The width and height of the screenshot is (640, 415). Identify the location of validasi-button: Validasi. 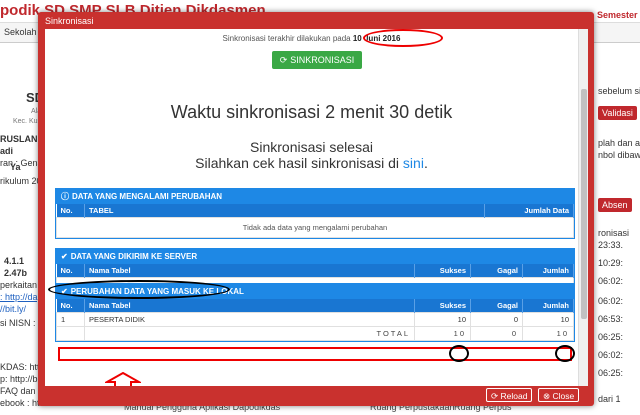
(617, 113).